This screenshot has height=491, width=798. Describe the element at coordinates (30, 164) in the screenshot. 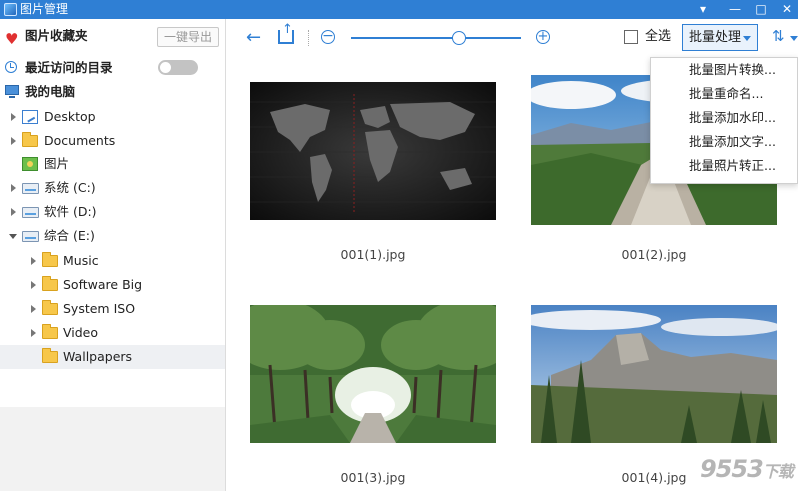

I see `picture-icon` at that location.